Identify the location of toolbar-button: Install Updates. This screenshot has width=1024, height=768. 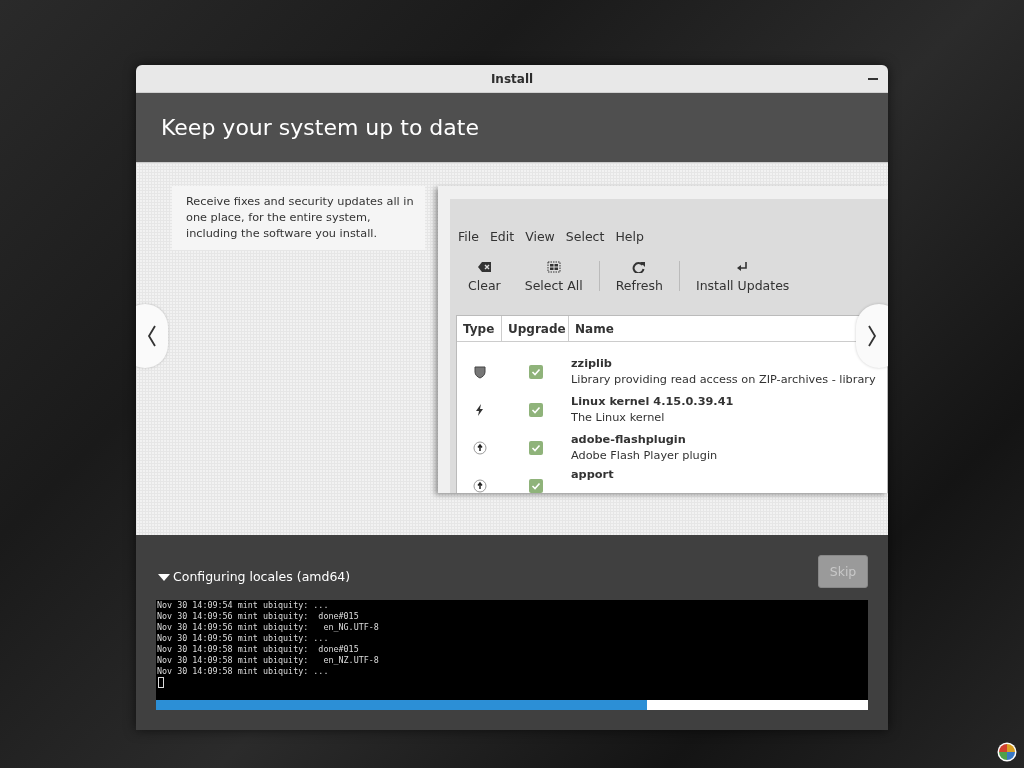
(742, 277).